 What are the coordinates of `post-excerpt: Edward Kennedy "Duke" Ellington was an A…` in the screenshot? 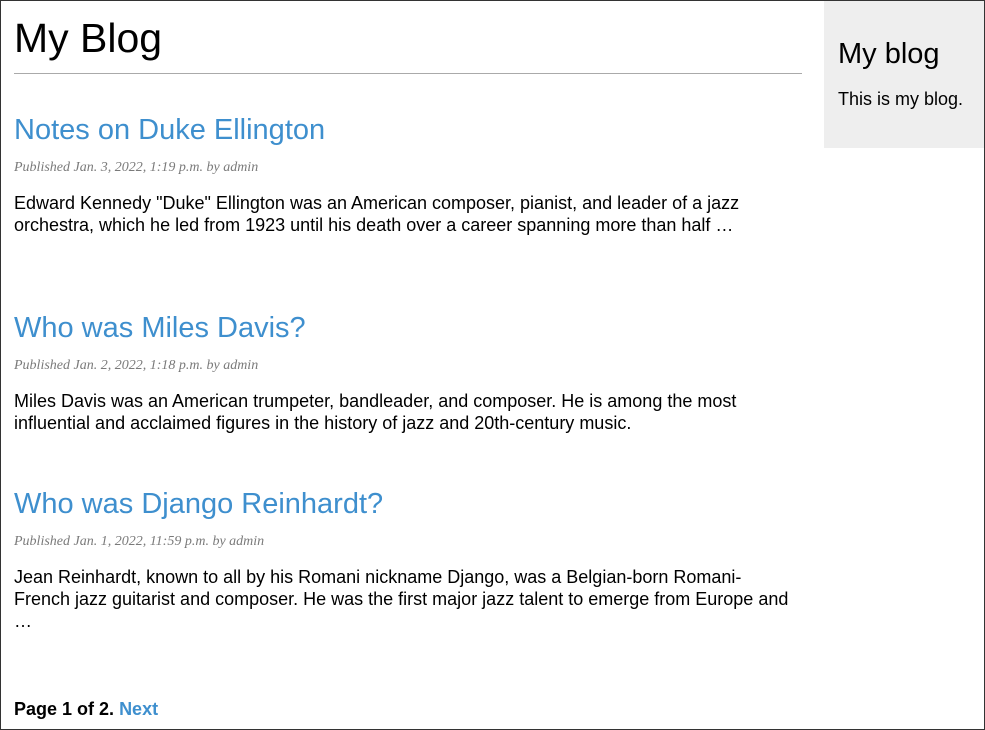 It's located at (377, 214).